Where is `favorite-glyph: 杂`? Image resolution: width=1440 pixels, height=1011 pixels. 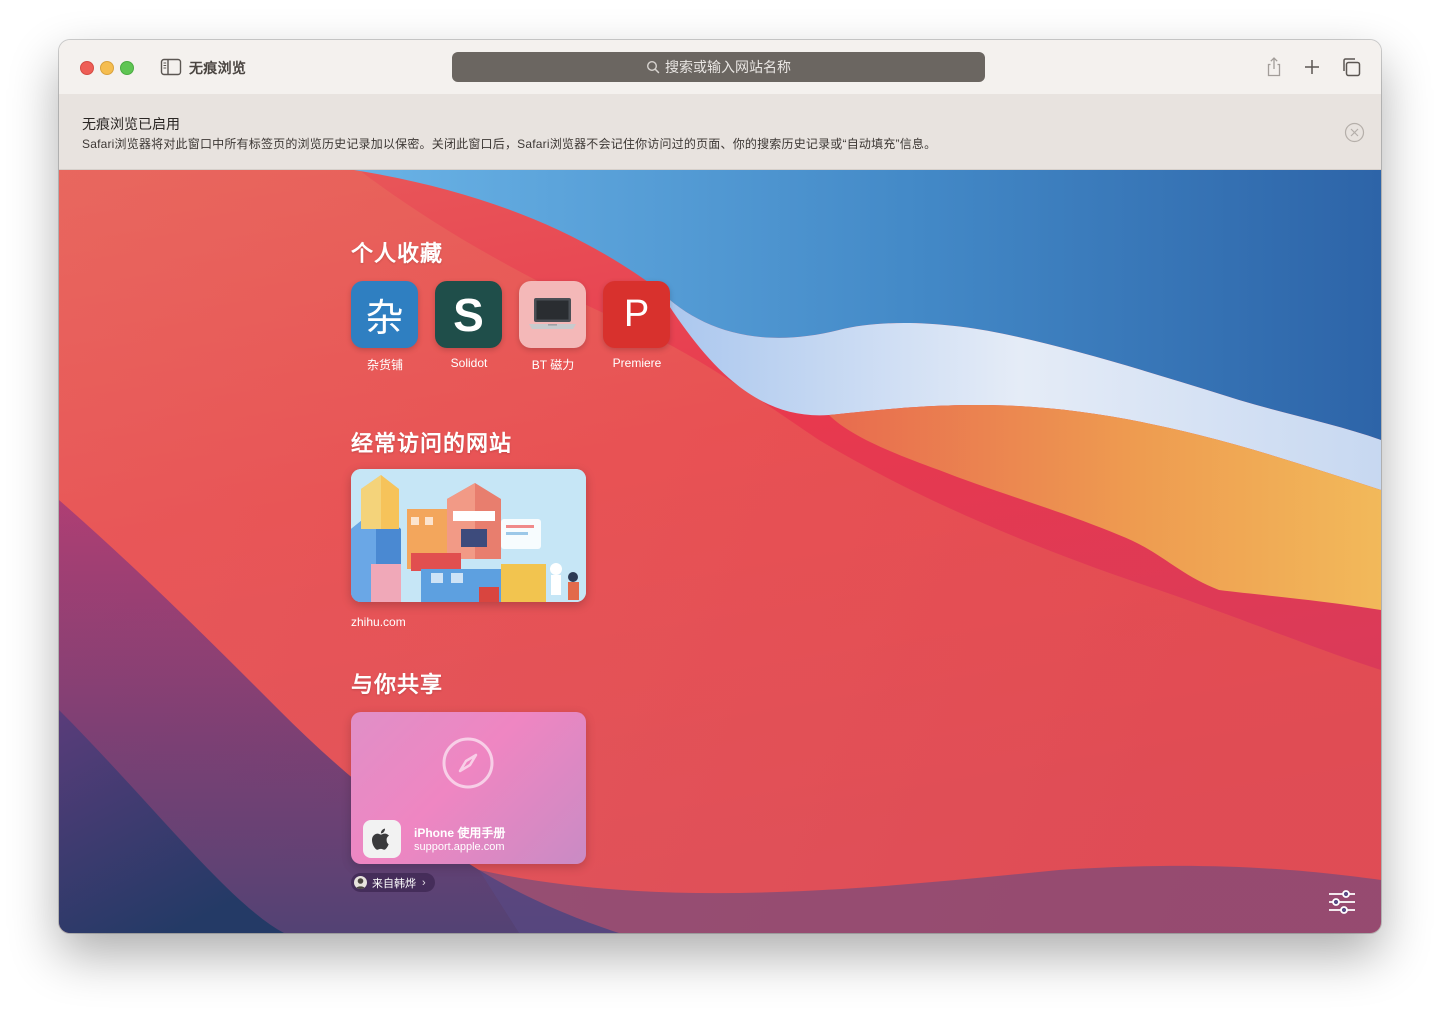
favorite-glyph: 杂 is located at coordinates (384, 319).